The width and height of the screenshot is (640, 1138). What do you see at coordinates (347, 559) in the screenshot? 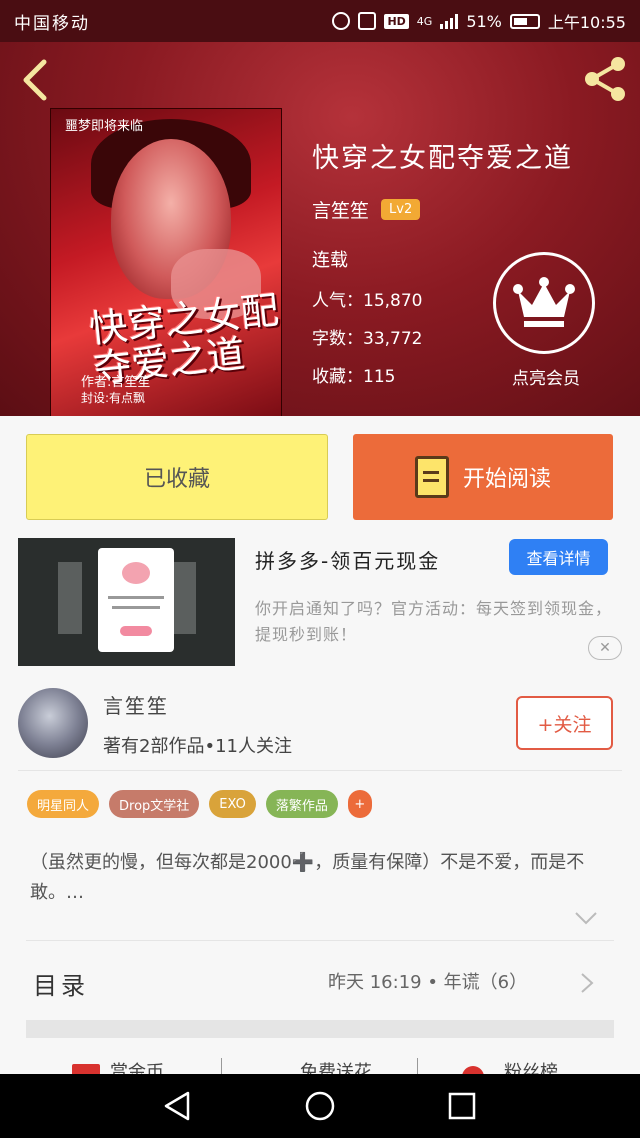
I see `ad-title: 拼多多-领百元现金` at bounding box center [347, 559].